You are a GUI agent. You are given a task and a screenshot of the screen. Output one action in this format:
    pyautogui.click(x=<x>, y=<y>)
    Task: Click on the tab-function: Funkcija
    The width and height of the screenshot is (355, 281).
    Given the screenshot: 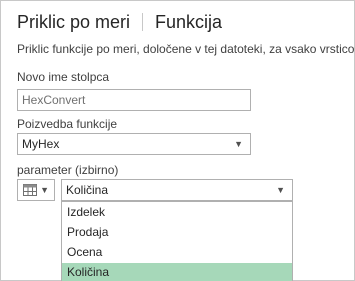 What is the action you would take?
    pyautogui.click(x=188, y=22)
    